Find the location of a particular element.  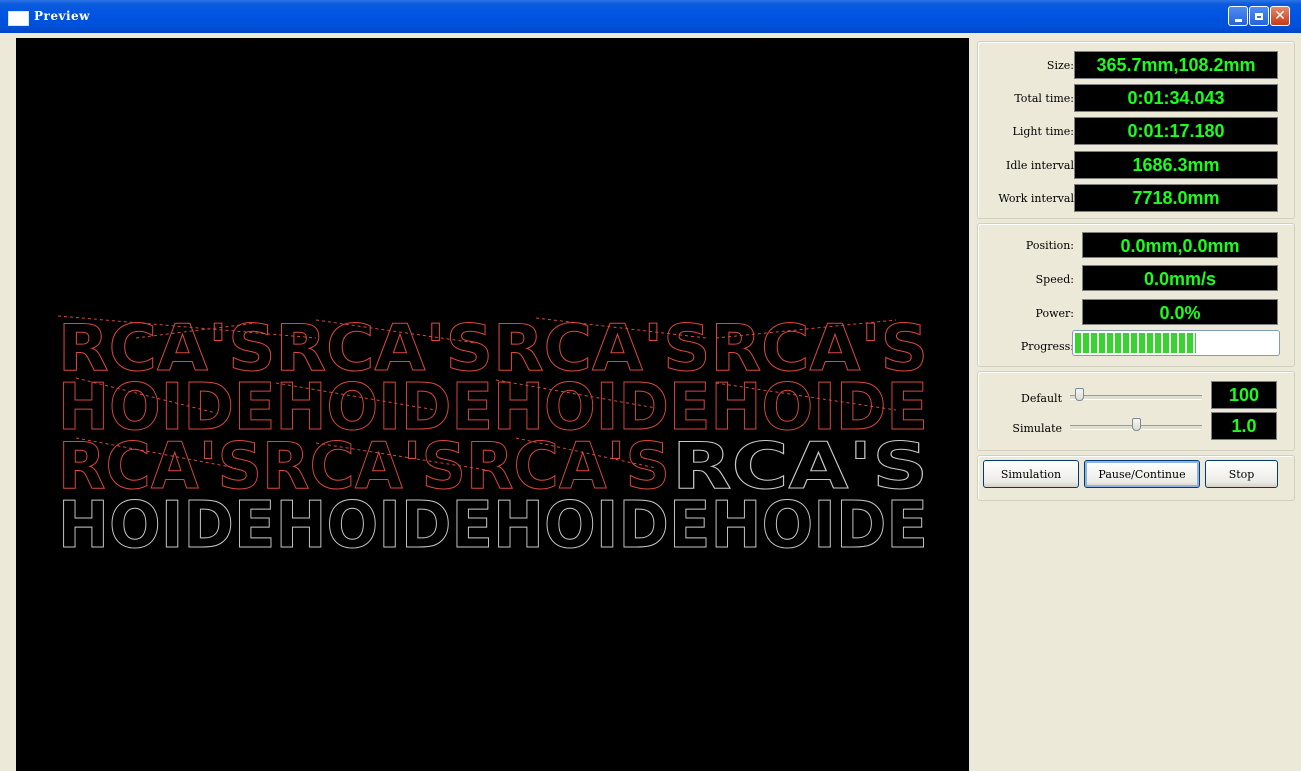

stop-button: Stop is located at coordinates (1241, 474).